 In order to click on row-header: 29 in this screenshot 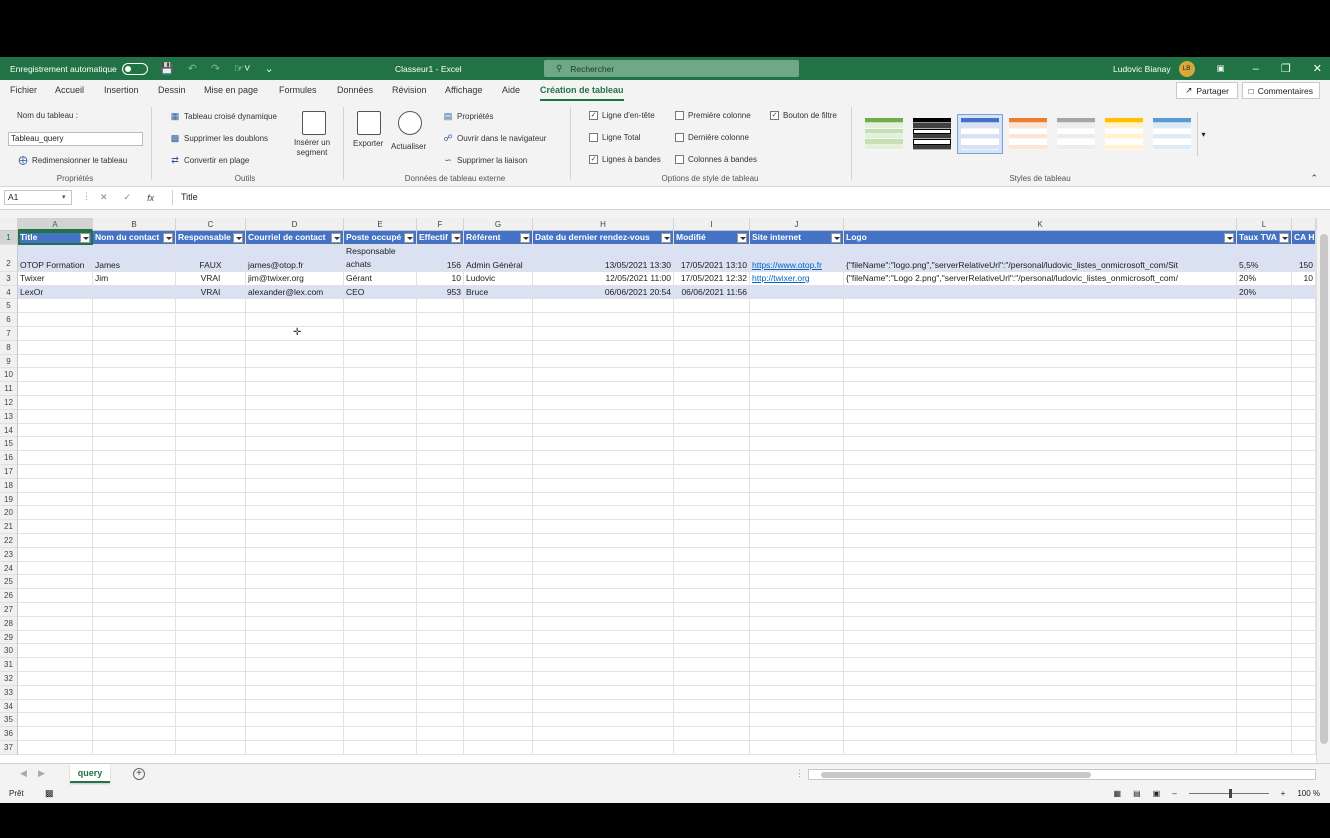, I will do `click(9, 637)`.